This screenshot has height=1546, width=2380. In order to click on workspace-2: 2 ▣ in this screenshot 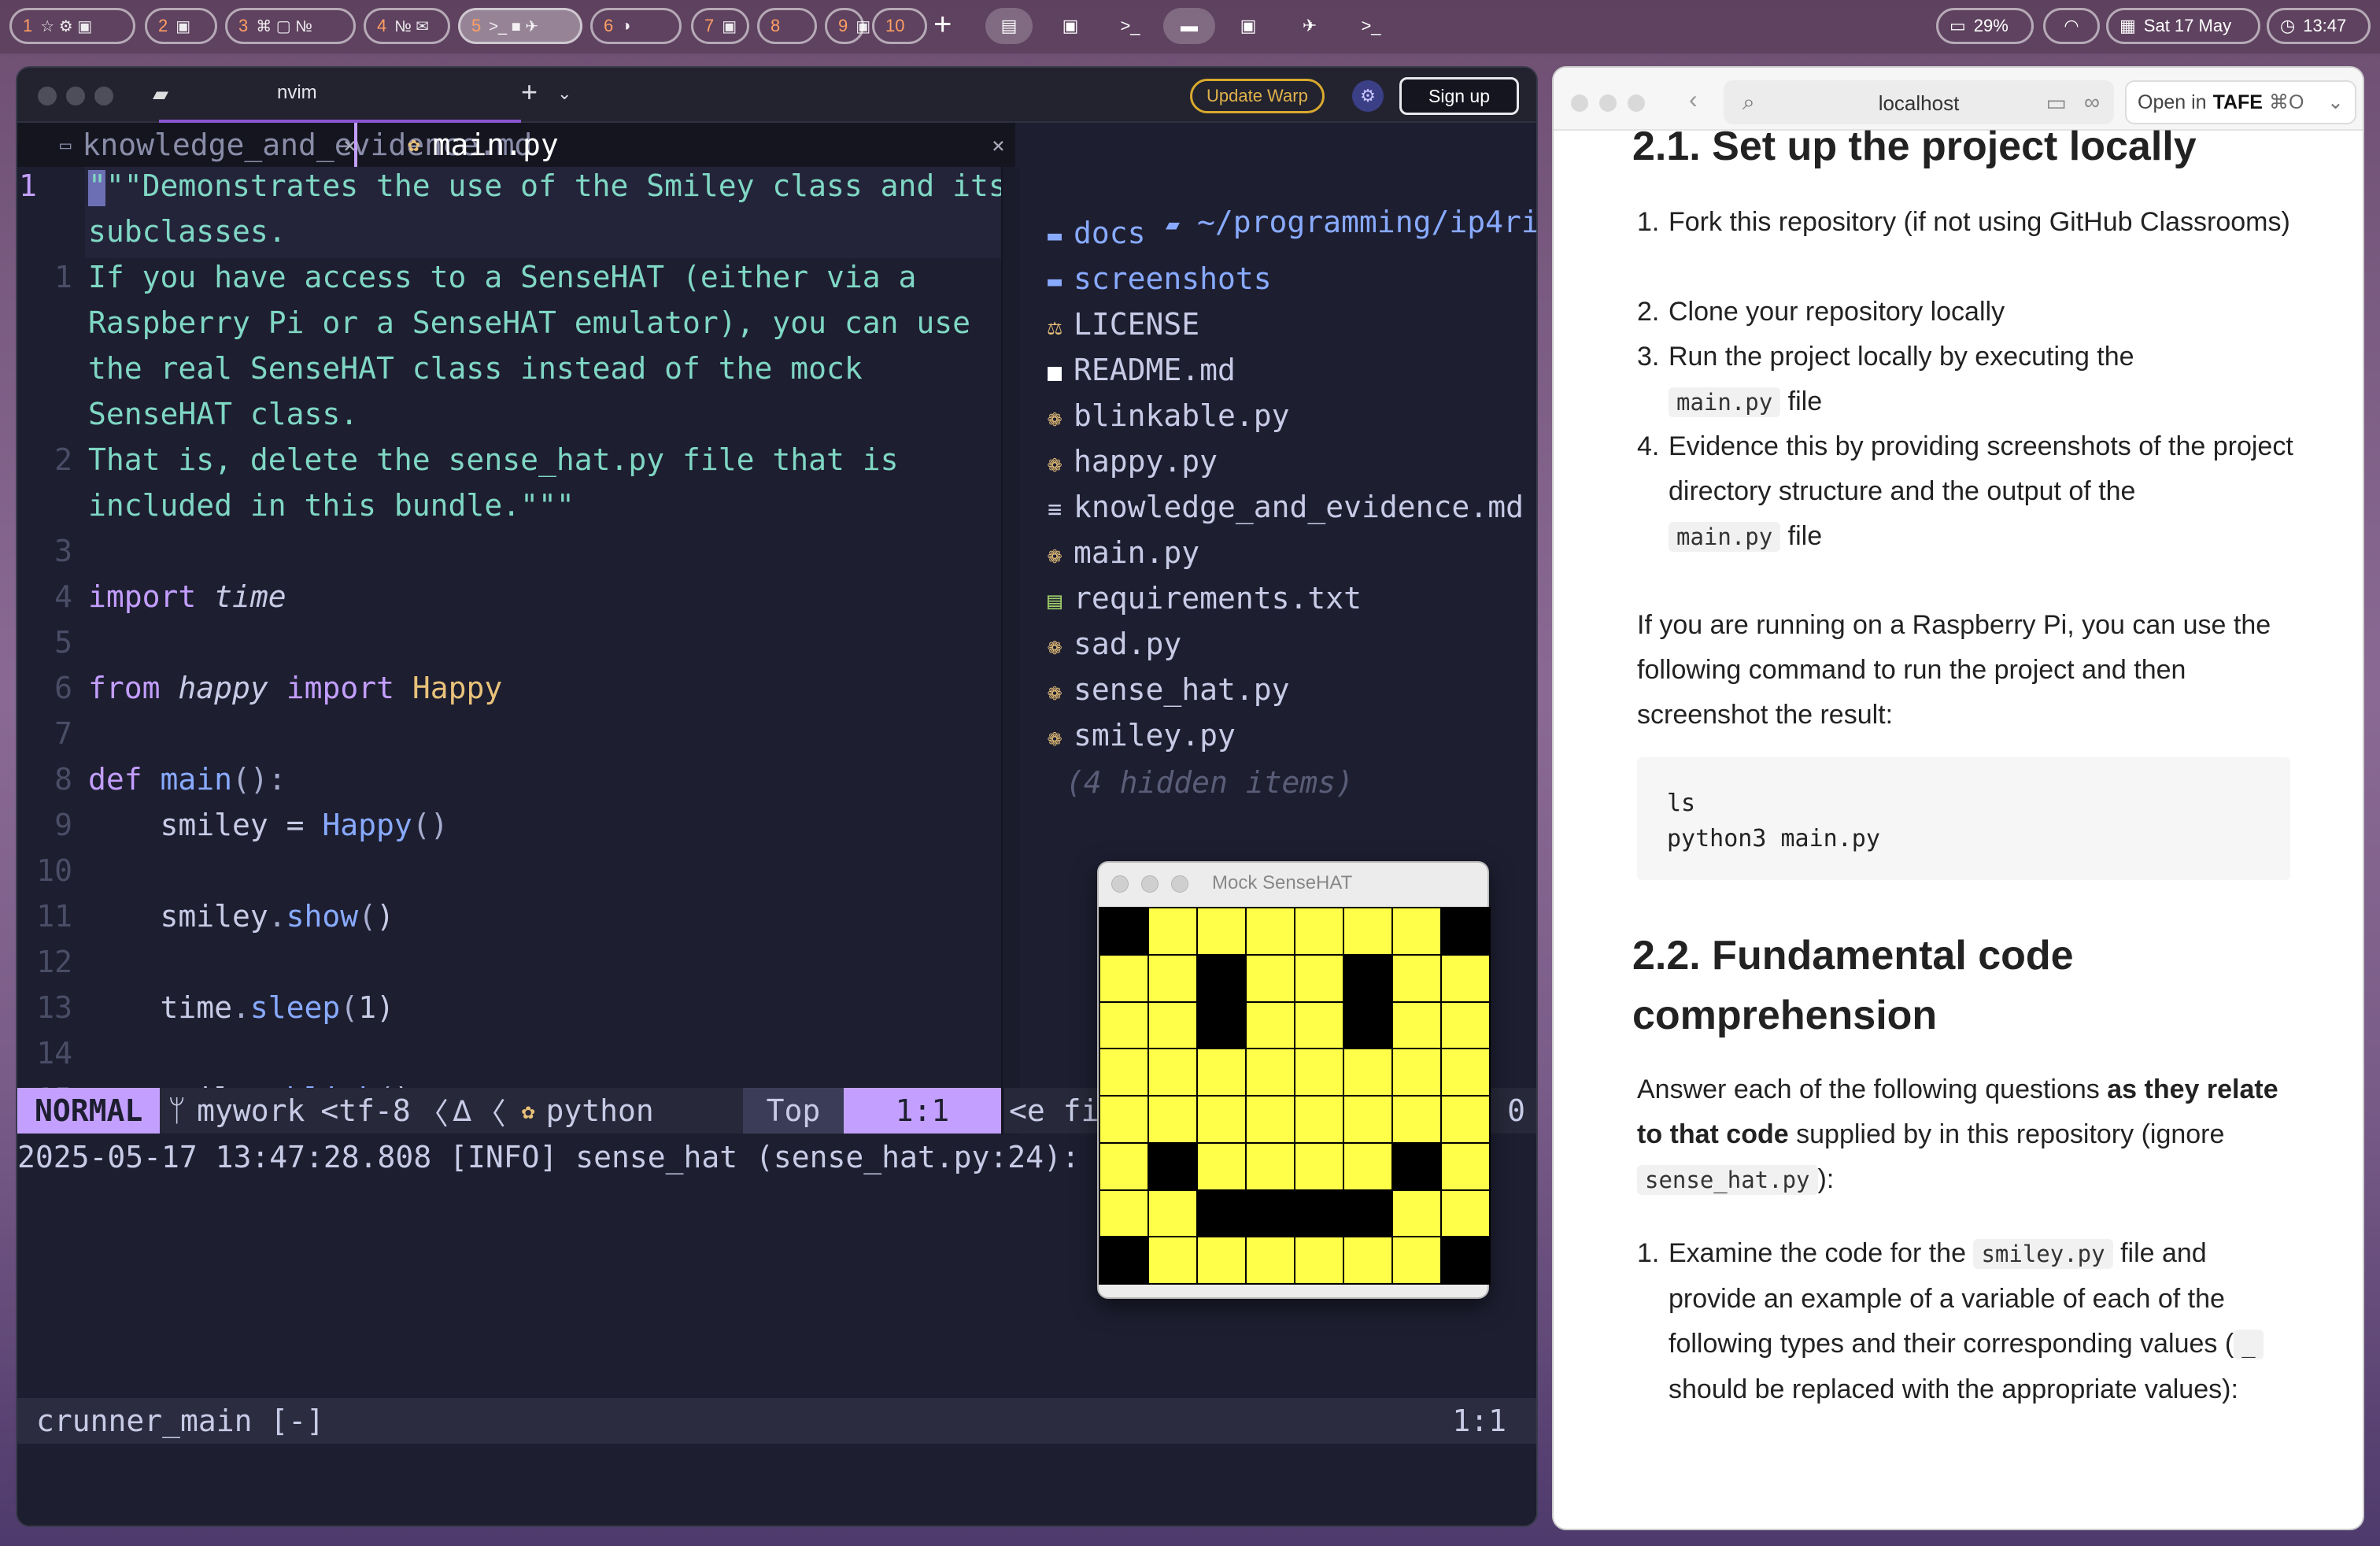, I will do `click(181, 26)`.